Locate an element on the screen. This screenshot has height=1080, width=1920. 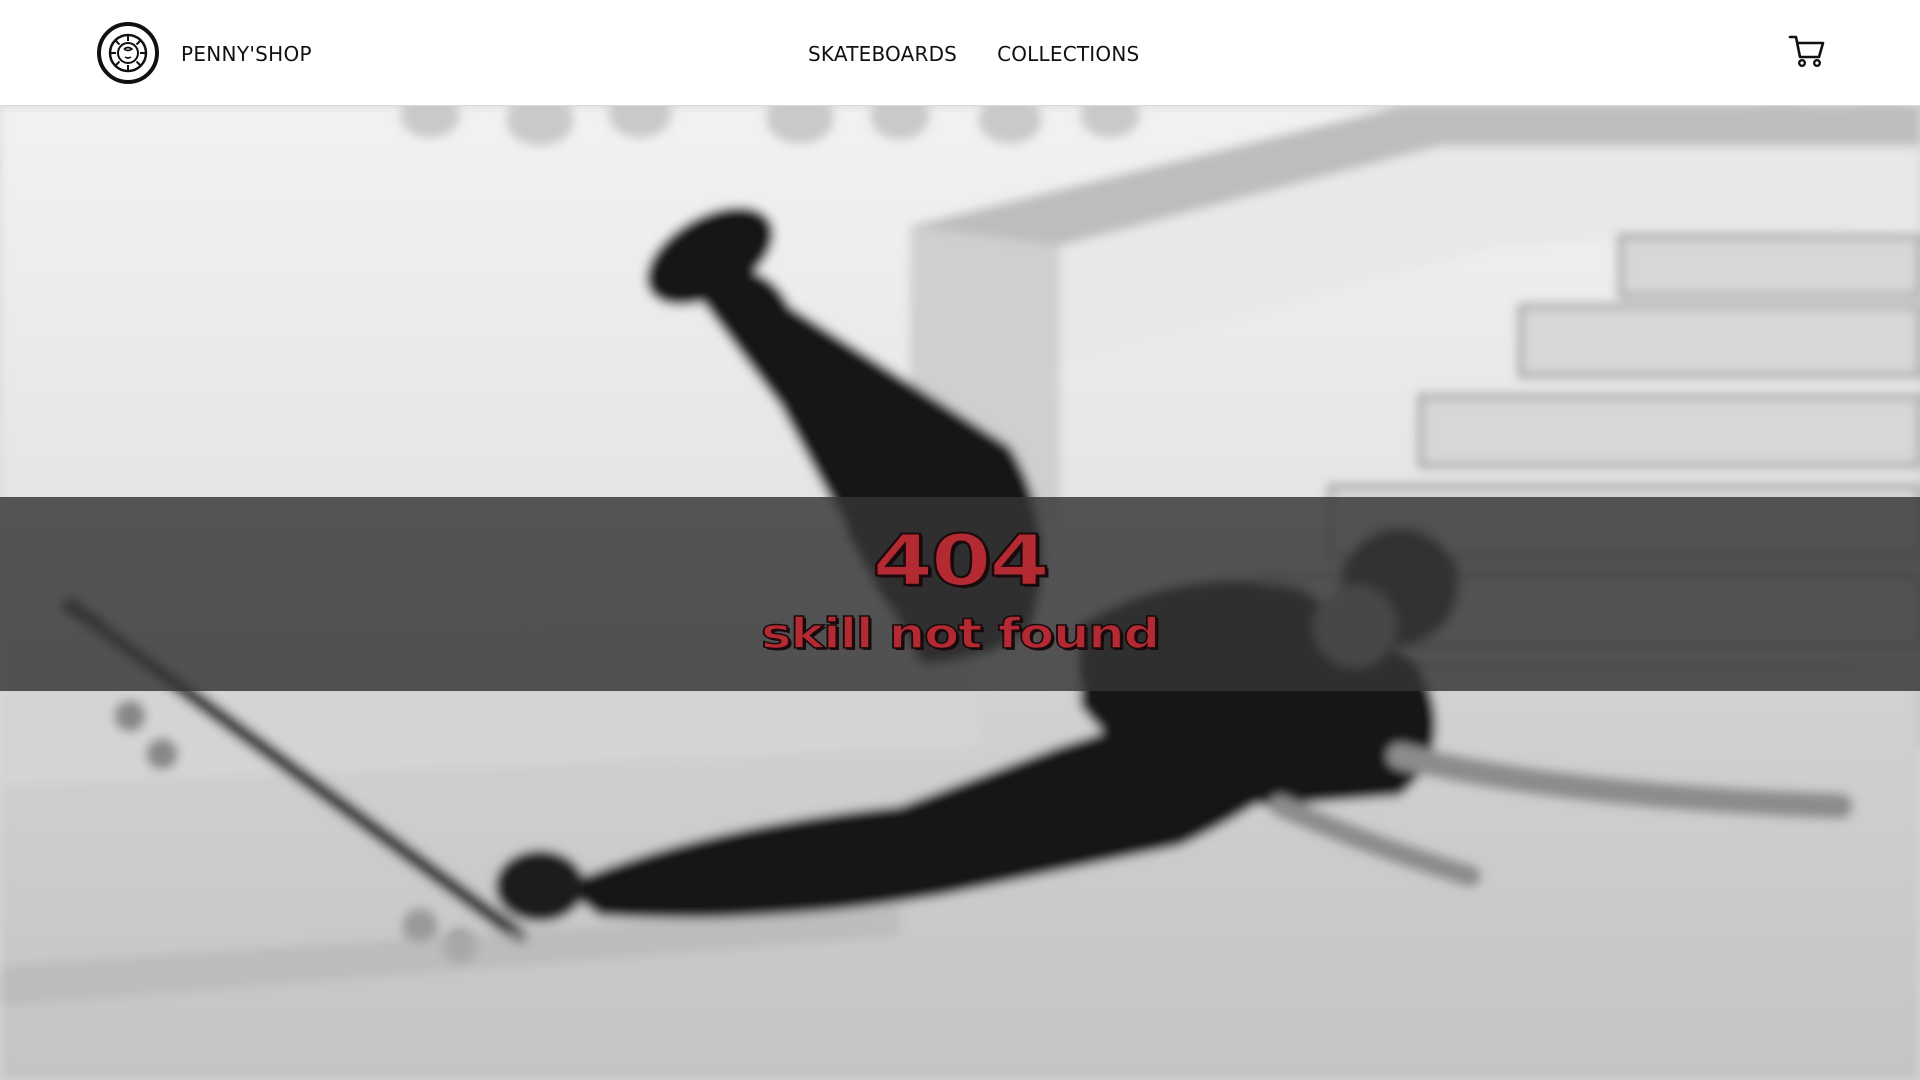
error-code: 404 is located at coordinates (961, 561).